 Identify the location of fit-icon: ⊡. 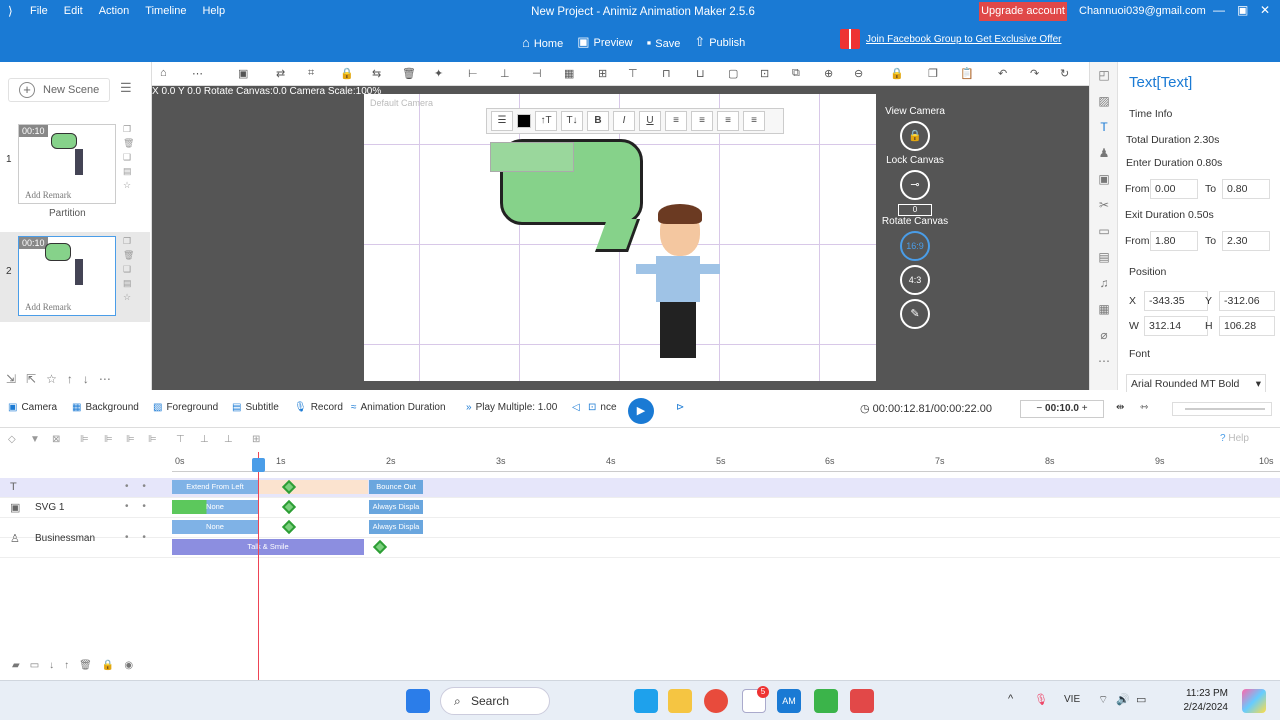
(764, 73).